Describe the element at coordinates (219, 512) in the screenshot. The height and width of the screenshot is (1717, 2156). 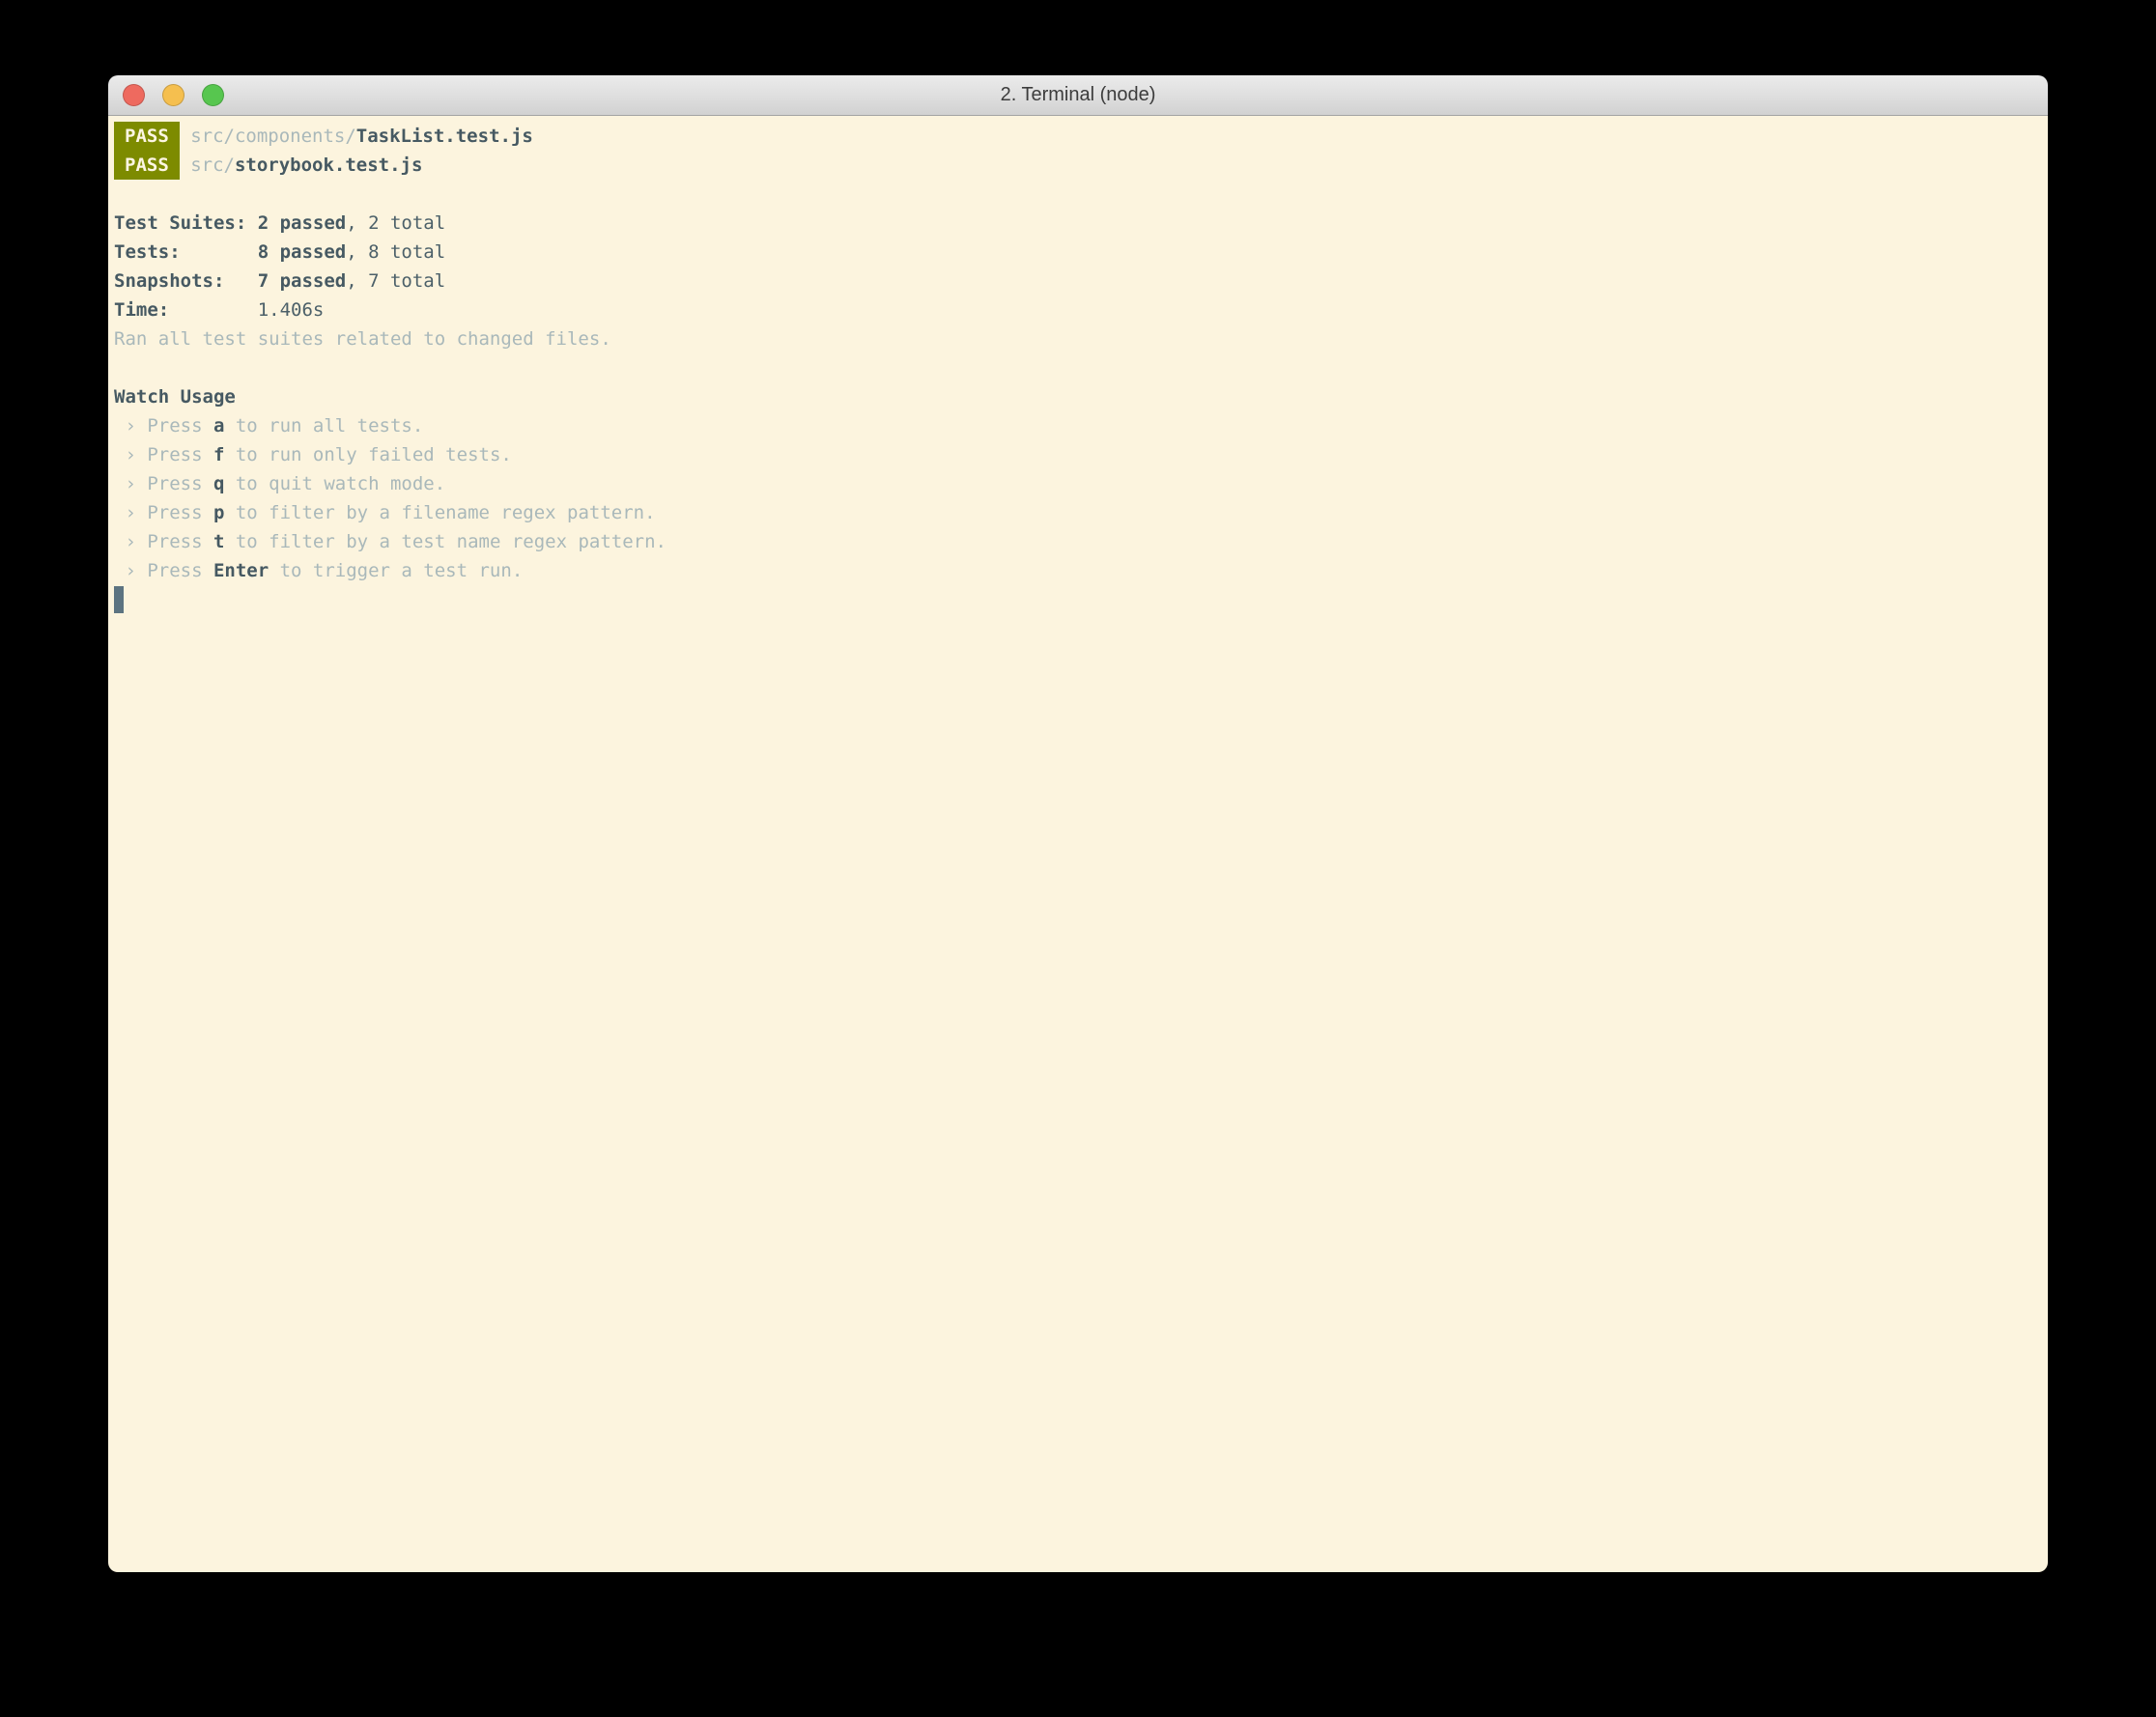
I see `text-segment: p` at that location.